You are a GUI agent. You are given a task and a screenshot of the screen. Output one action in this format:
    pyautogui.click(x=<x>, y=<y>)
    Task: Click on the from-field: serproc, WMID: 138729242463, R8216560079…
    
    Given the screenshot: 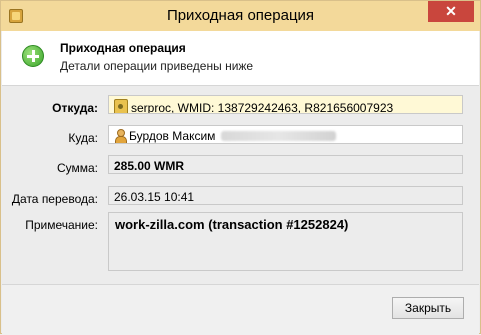 What is the action you would take?
    pyautogui.click(x=285, y=104)
    